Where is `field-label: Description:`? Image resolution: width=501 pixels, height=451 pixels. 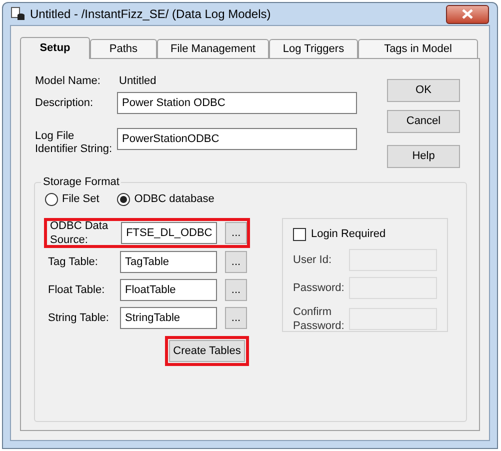
field-label: Description: is located at coordinates (64, 103).